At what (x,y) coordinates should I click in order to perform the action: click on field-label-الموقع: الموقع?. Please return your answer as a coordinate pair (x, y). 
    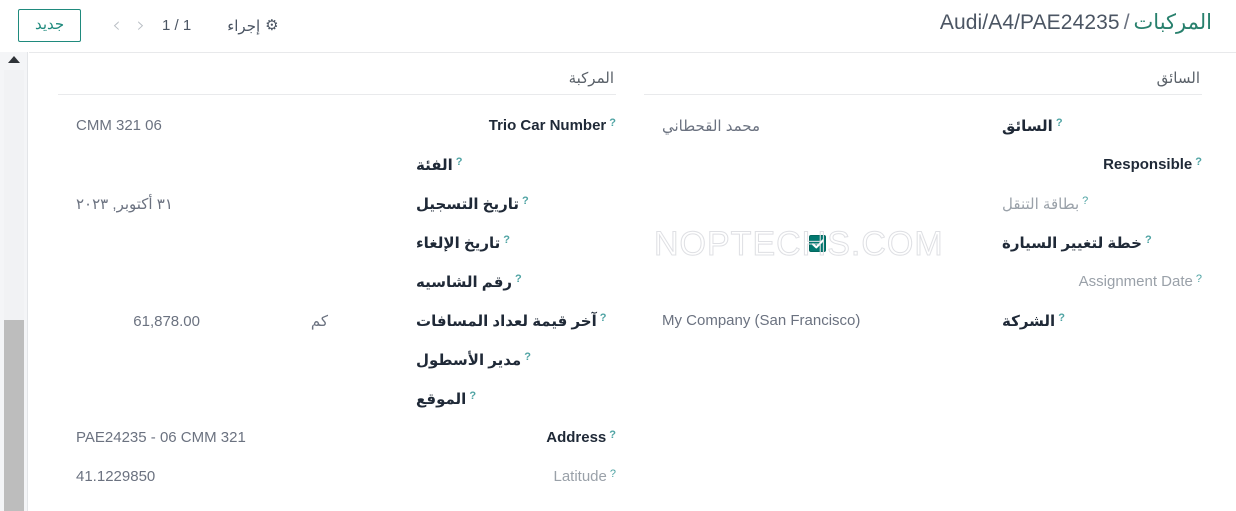
    Looking at the image, I should click on (516, 395).